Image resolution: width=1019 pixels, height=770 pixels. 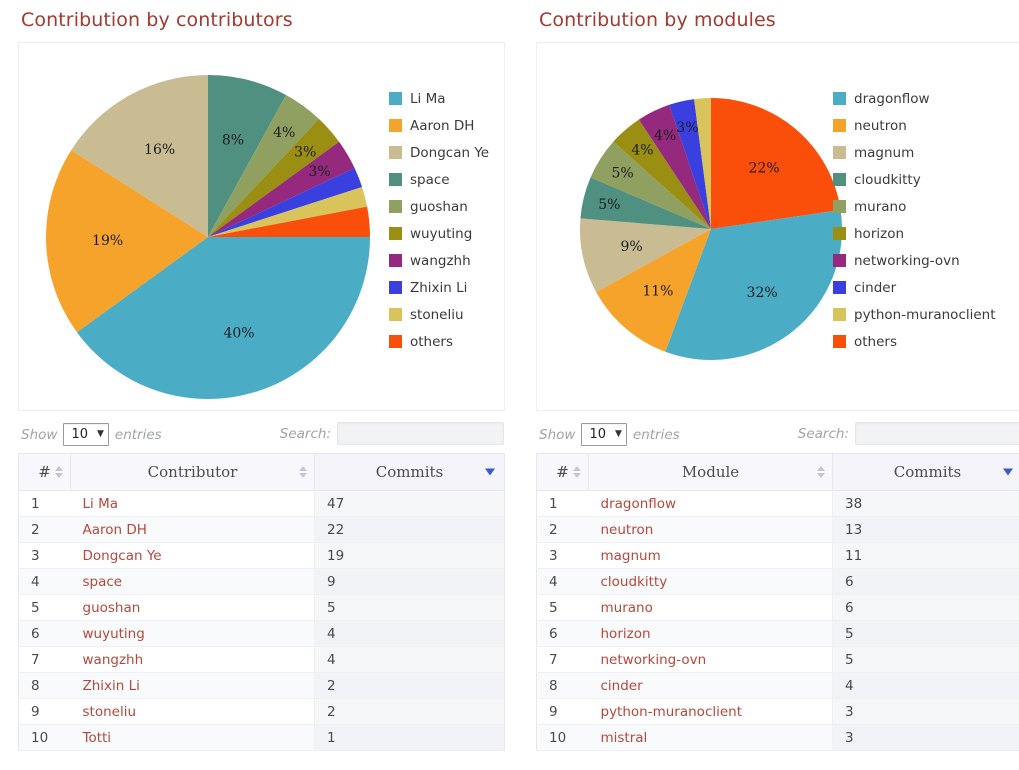 I want to click on cell-name-link: cinder, so click(x=622, y=686).